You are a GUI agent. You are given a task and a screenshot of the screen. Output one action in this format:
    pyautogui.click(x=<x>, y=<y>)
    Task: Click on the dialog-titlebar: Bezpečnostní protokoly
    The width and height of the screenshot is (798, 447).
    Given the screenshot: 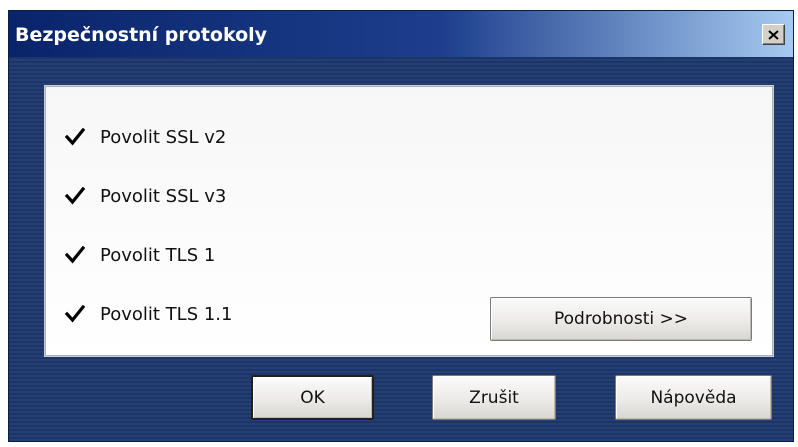 What is the action you would take?
    pyautogui.click(x=401, y=34)
    